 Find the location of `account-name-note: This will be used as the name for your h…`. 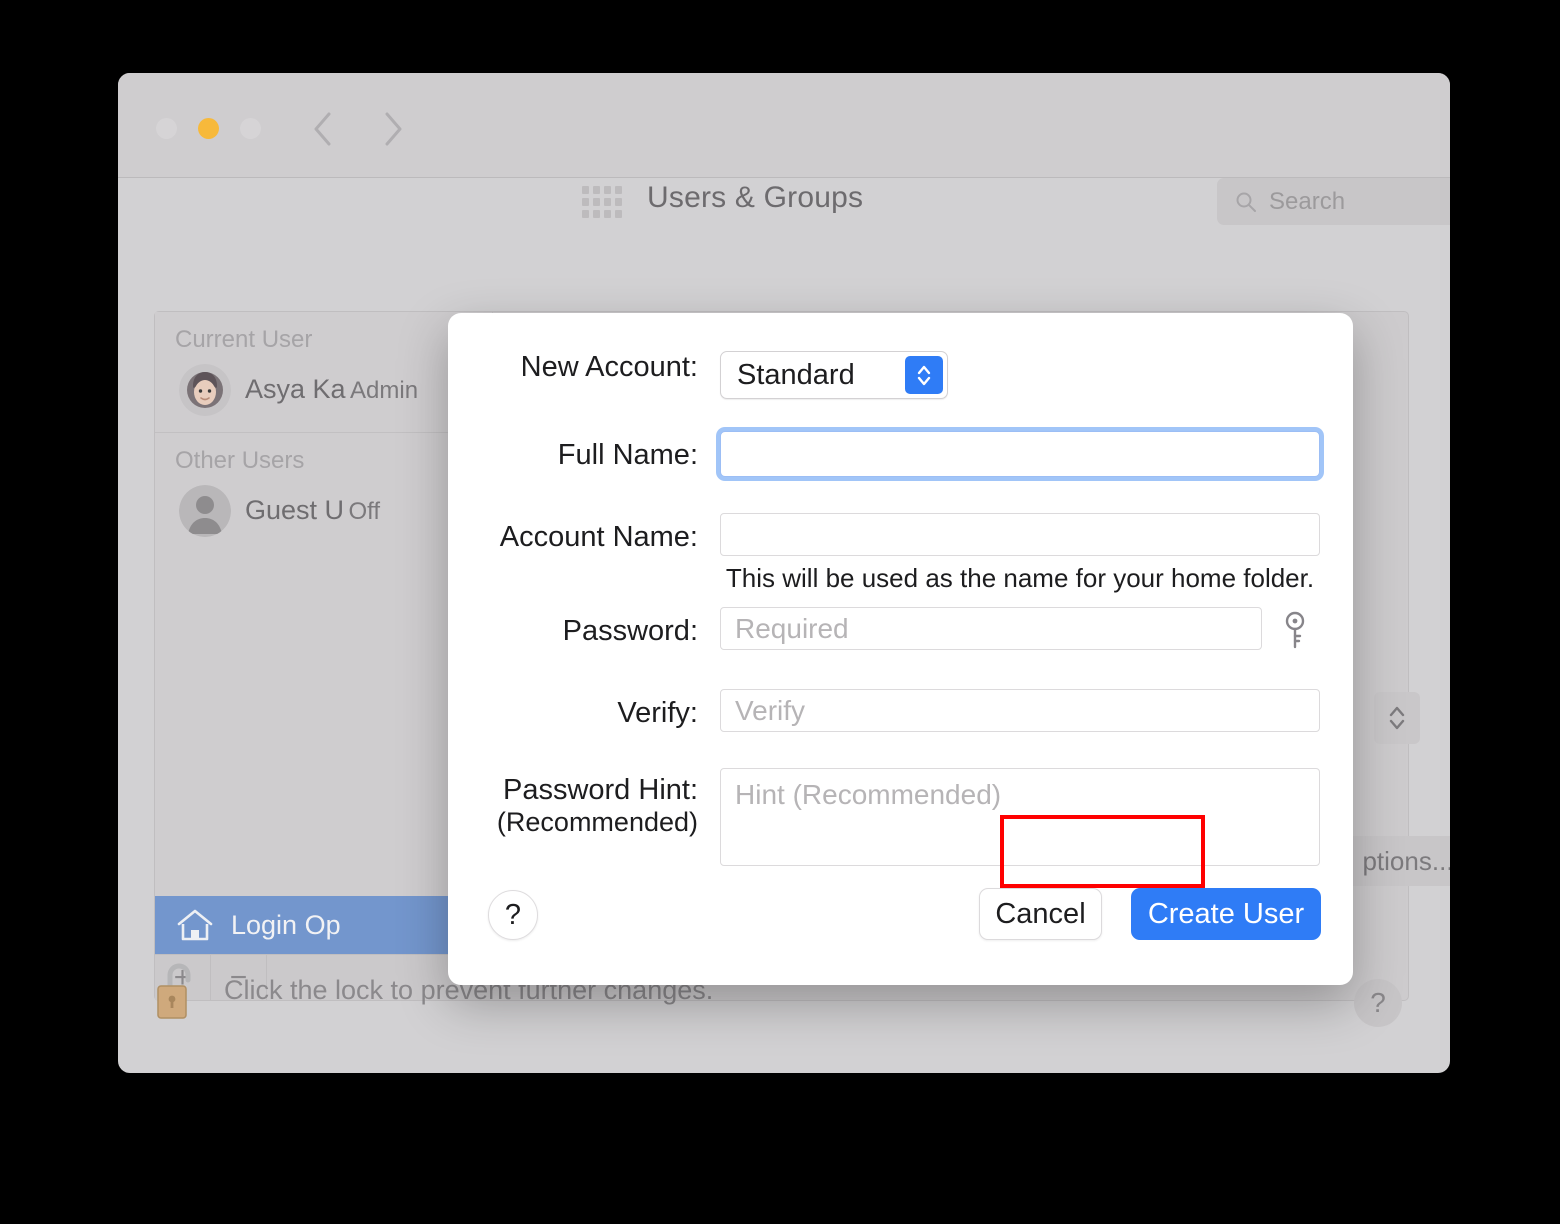

account-name-note: This will be used as the name for your h… is located at coordinates (1020, 578).